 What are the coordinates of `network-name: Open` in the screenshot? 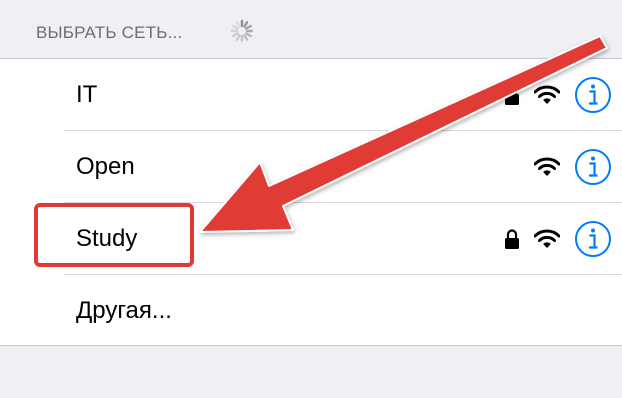 It's located at (105, 166).